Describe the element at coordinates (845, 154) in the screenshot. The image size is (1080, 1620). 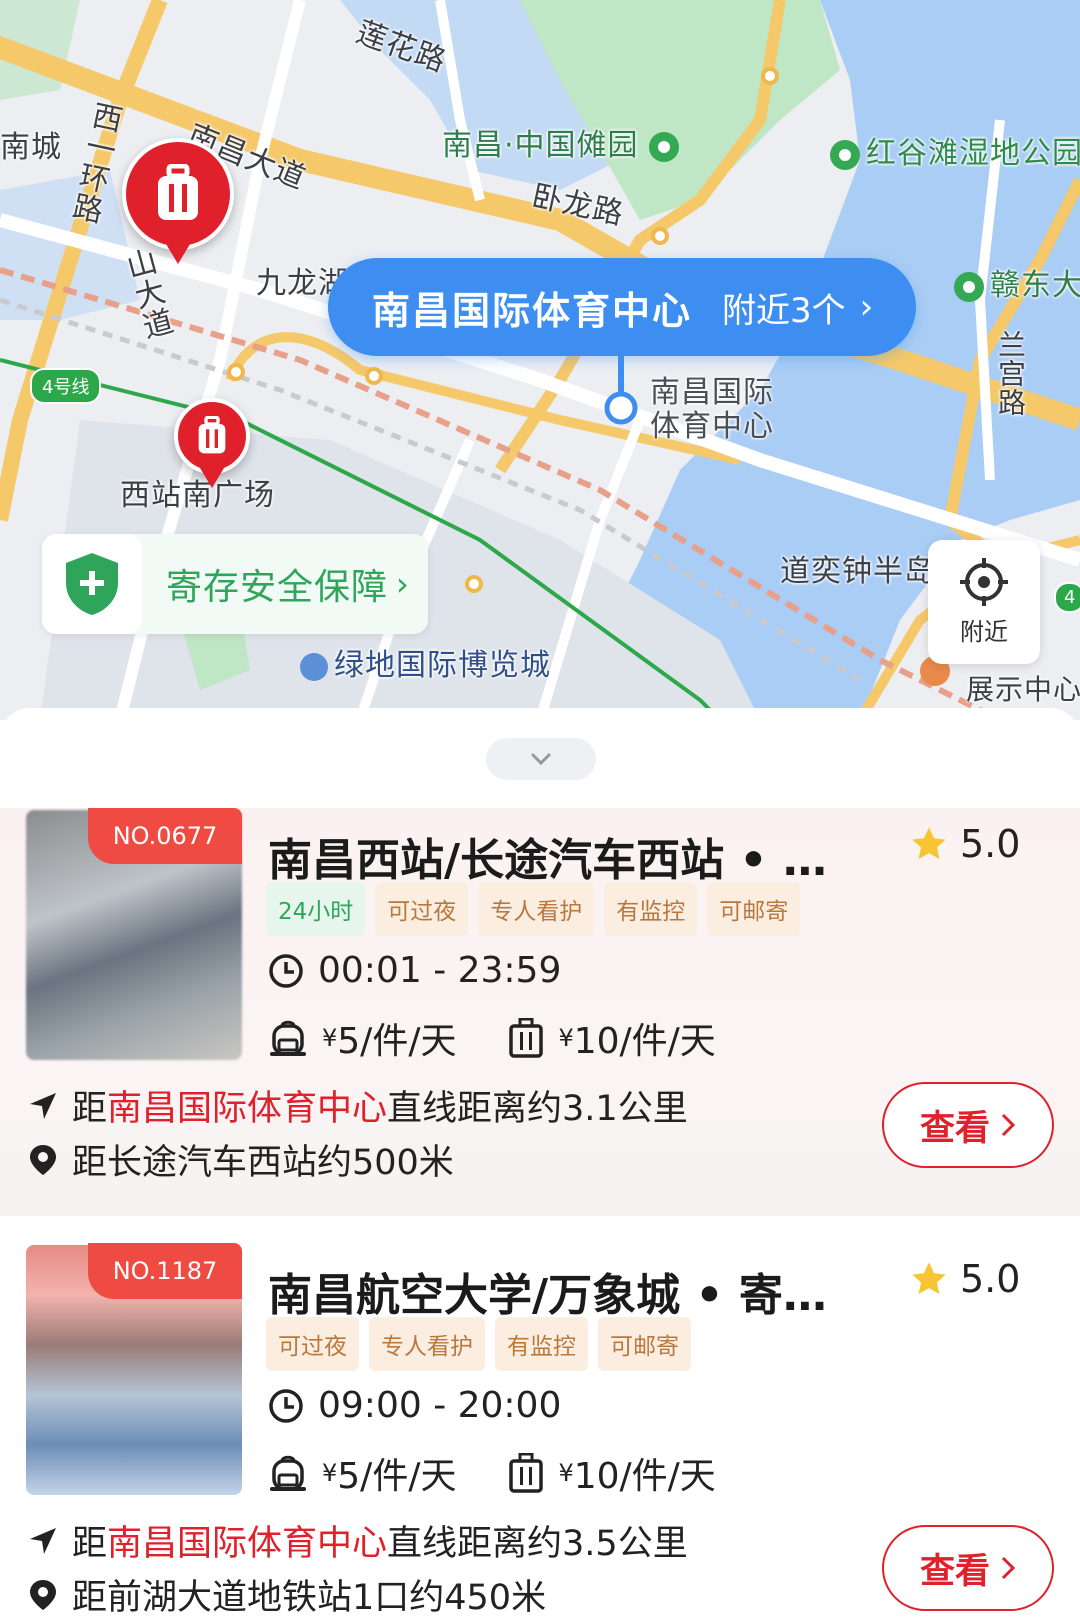
I see `park-poi-icon` at that location.